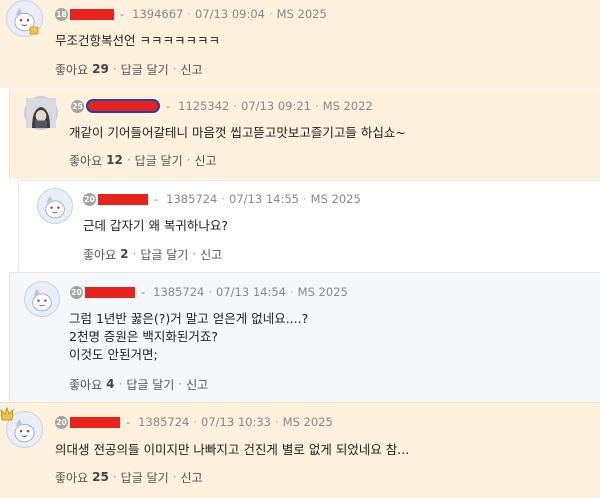 The image size is (600, 498). Describe the element at coordinates (189, 318) in the screenshot. I see `comment-line: 그럼 1년반 꿇은(?)거 말고 얻은게 없네요....?` at that location.